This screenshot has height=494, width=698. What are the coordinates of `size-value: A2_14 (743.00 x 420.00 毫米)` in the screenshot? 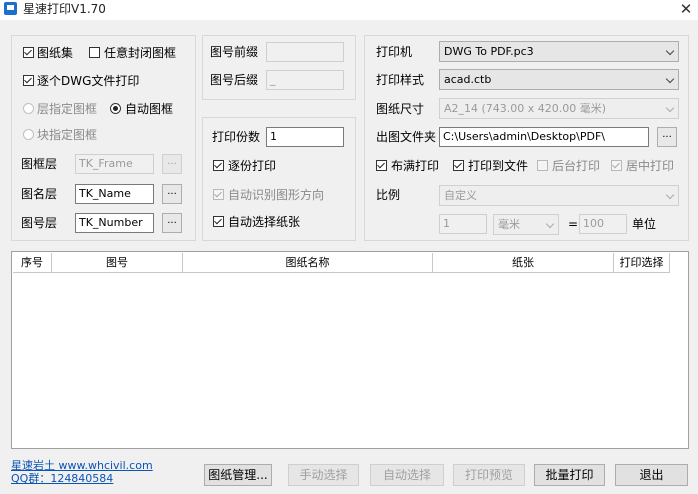 It's located at (525, 108).